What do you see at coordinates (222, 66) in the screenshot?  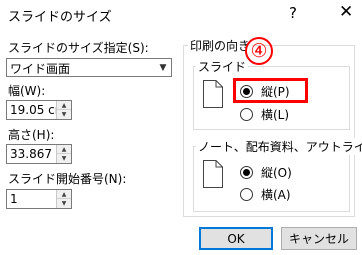 I see `slides-group-title: スライド` at bounding box center [222, 66].